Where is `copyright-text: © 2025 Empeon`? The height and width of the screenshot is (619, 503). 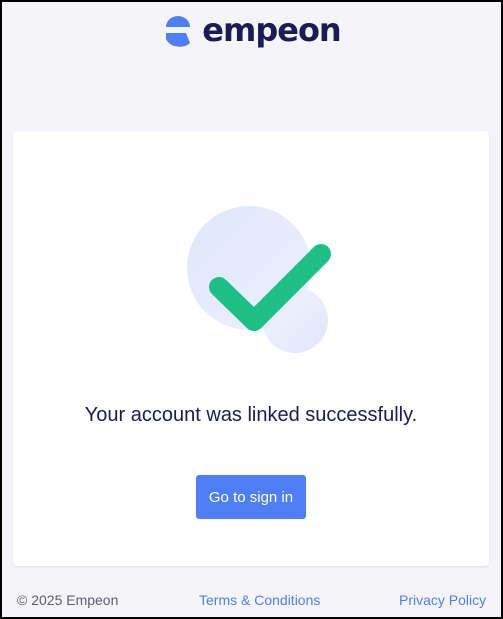
copyright-text: © 2025 Empeon is located at coordinates (68, 600).